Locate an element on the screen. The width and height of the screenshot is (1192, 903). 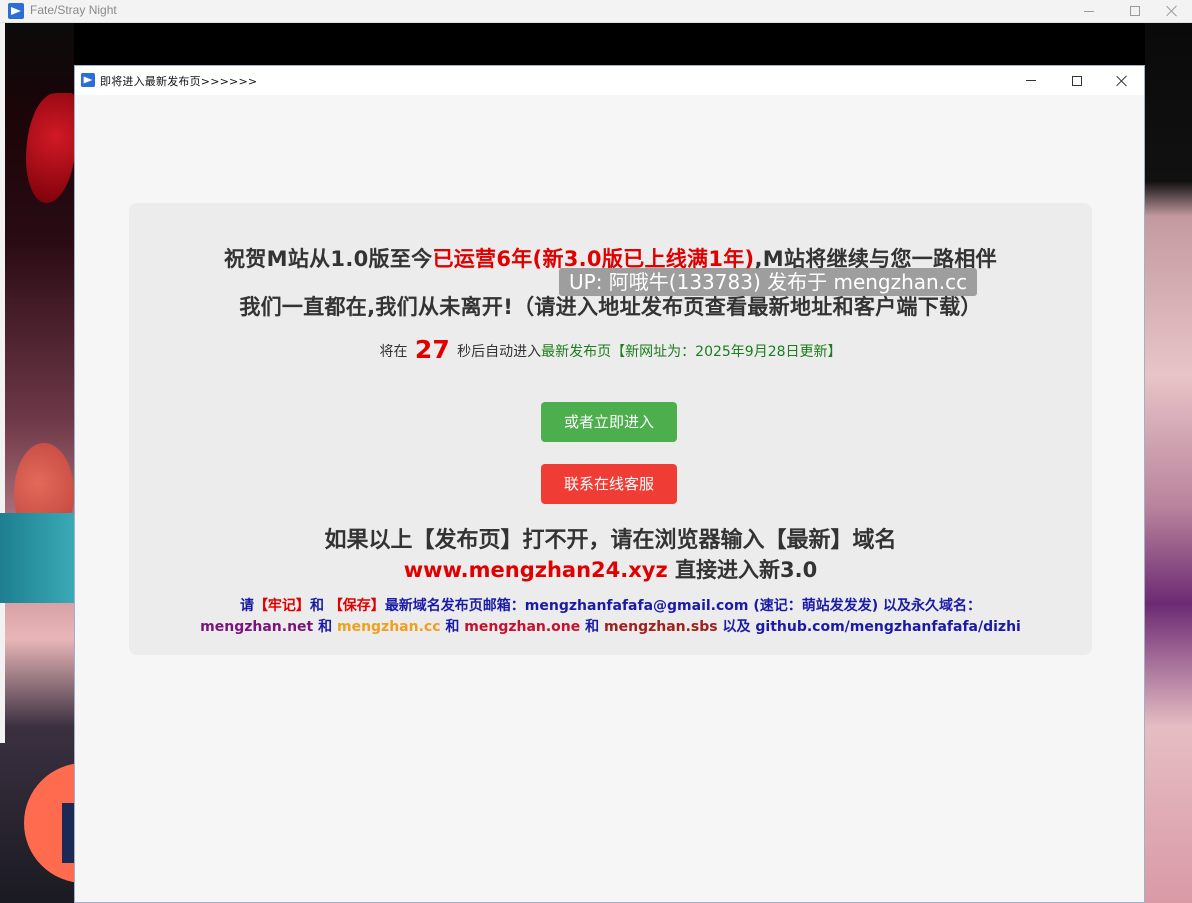
dialog-maximize-button is located at coordinates (1077, 80).